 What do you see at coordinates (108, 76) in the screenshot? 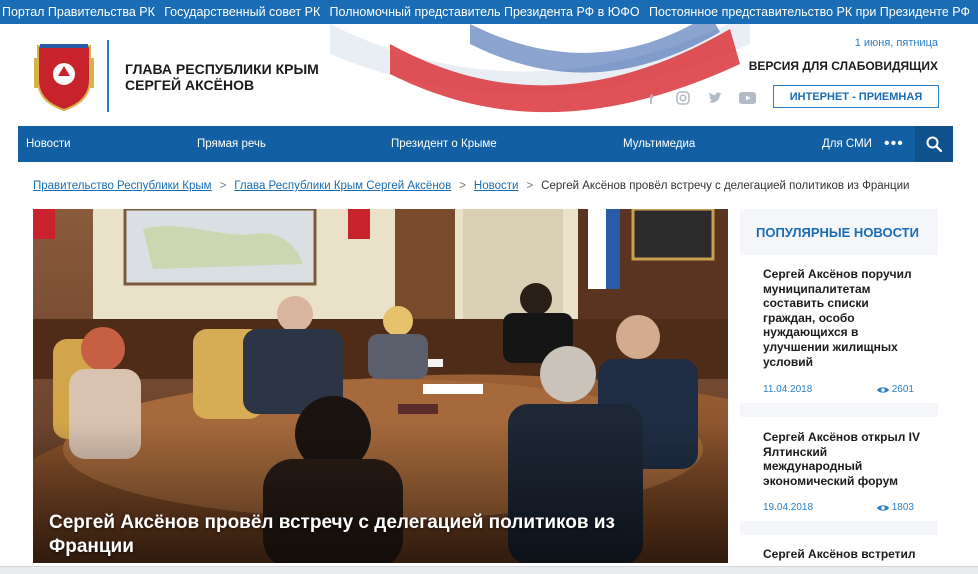
I see `header-divider` at bounding box center [108, 76].